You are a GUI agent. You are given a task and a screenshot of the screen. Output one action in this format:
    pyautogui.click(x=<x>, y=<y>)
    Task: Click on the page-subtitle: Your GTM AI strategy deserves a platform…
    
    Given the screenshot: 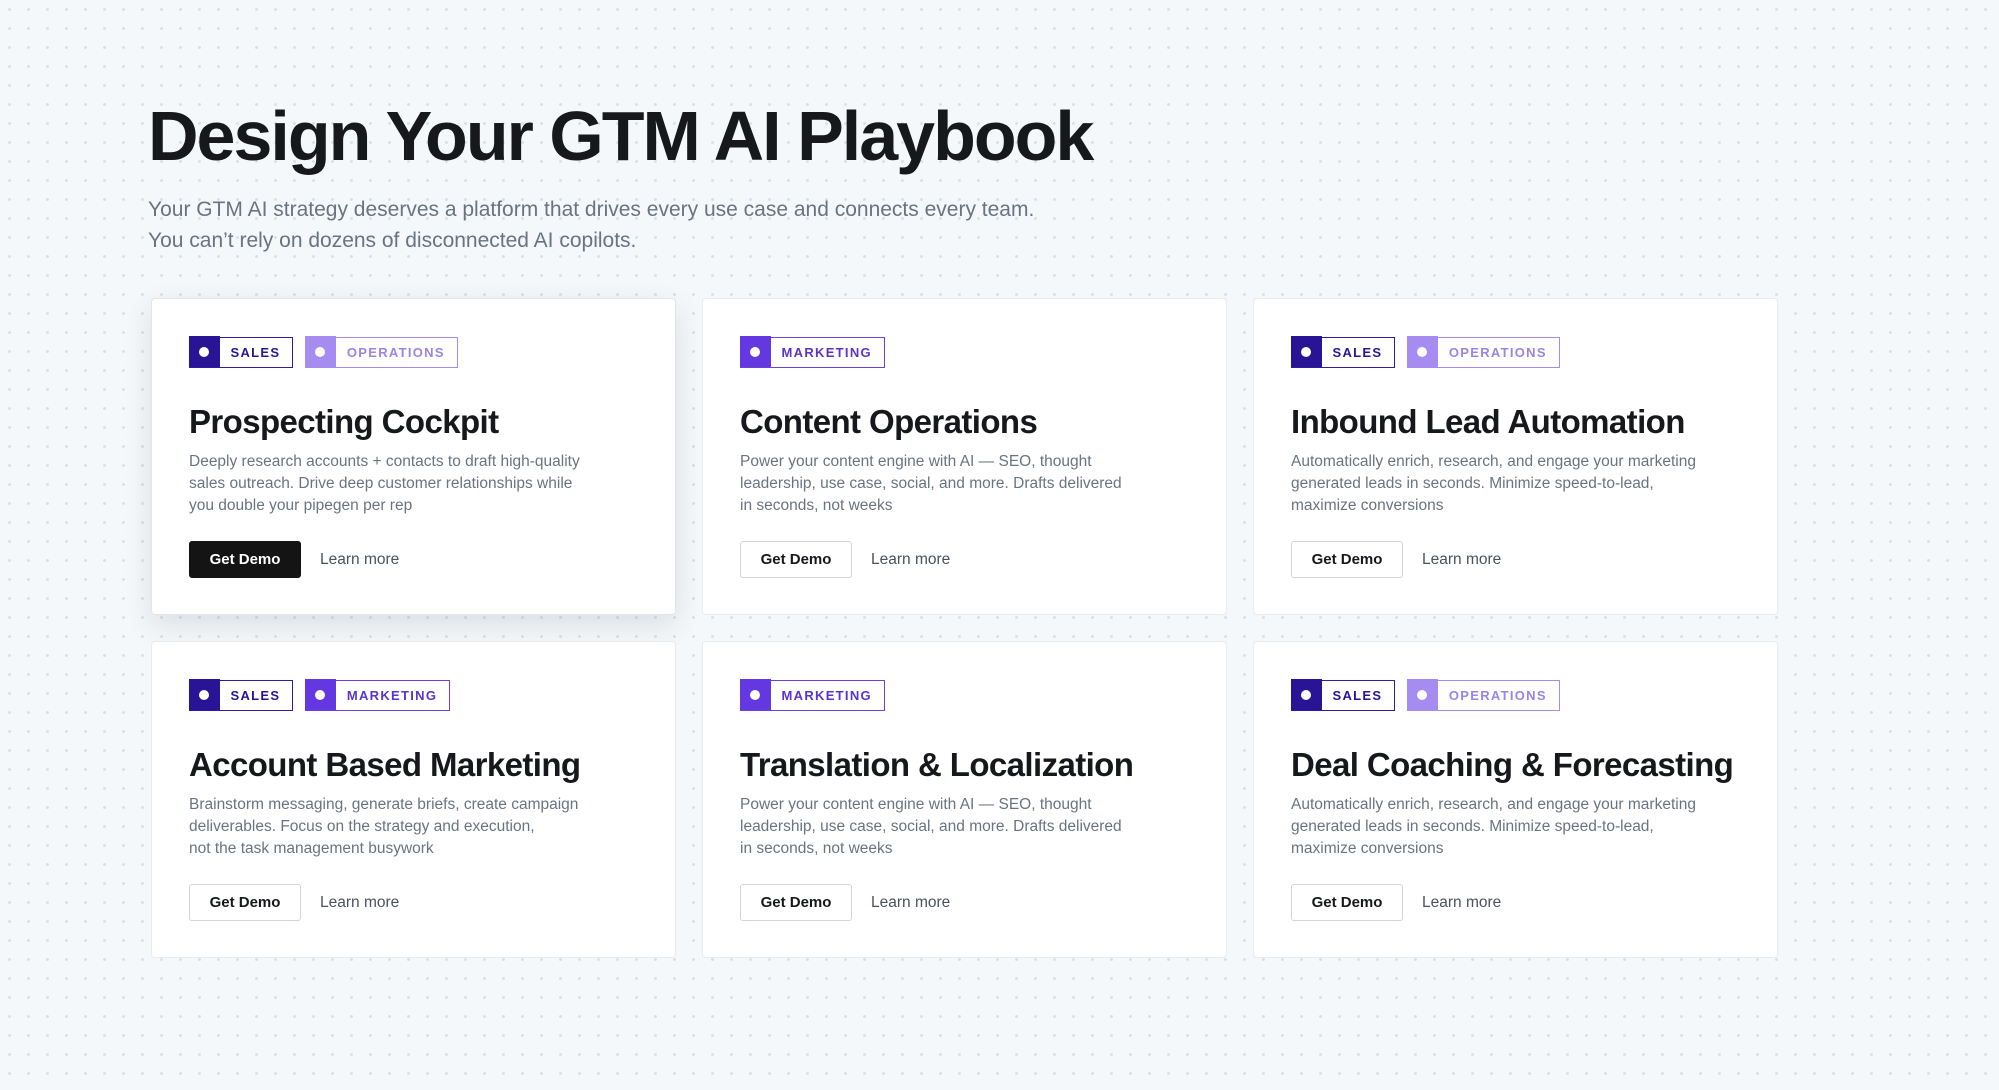 What is the action you would take?
    pyautogui.click(x=748, y=225)
    